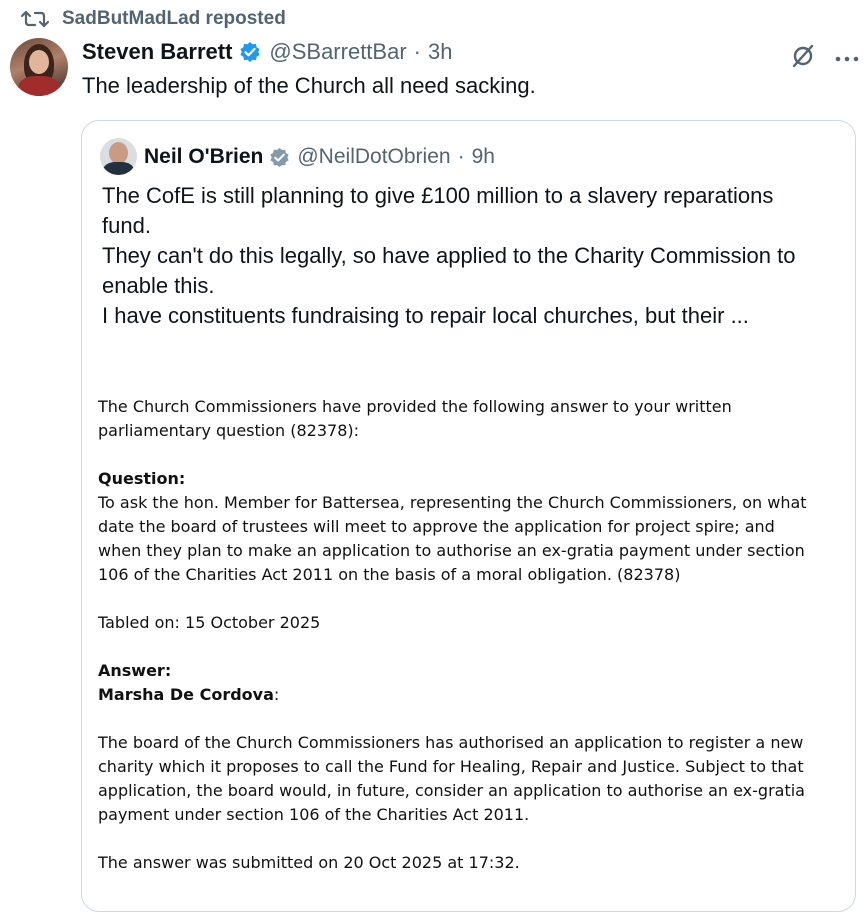 Image resolution: width=867 pixels, height=918 pixels. Describe the element at coordinates (118, 156) in the screenshot. I see `quote-avatar` at that location.